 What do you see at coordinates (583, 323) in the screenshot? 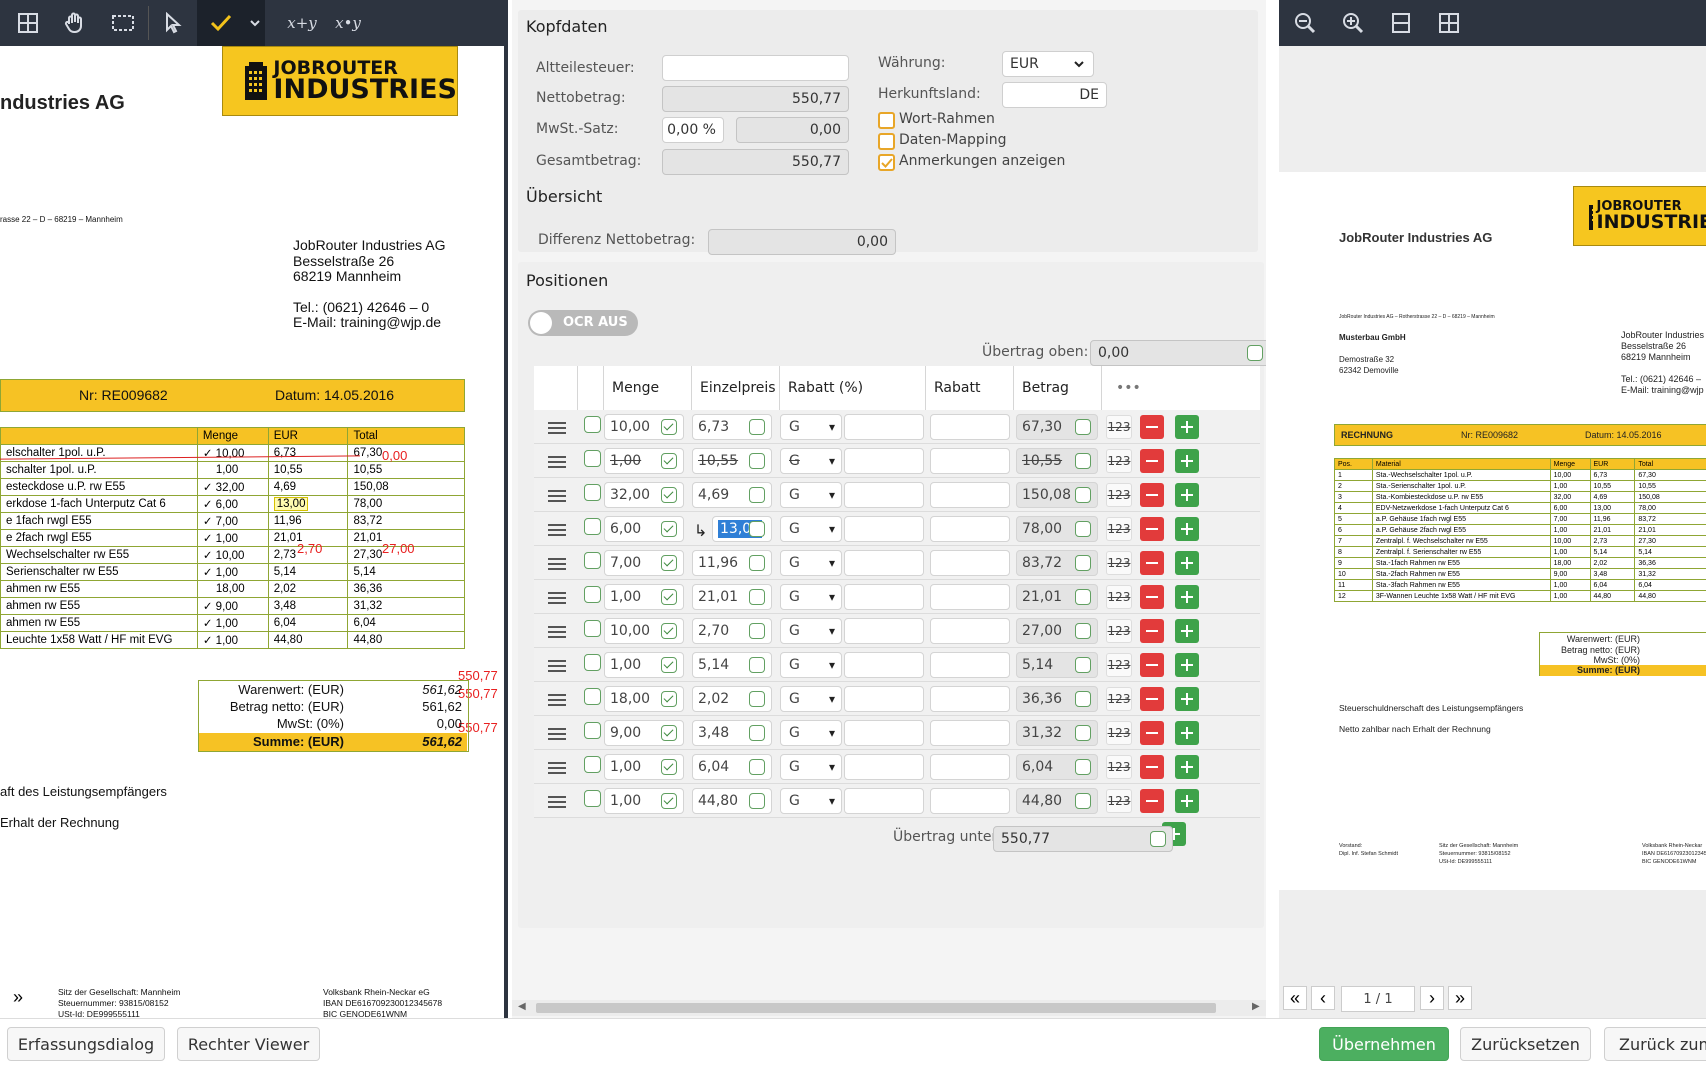
I see `ocr-toggle: OCR AUS` at bounding box center [583, 323].